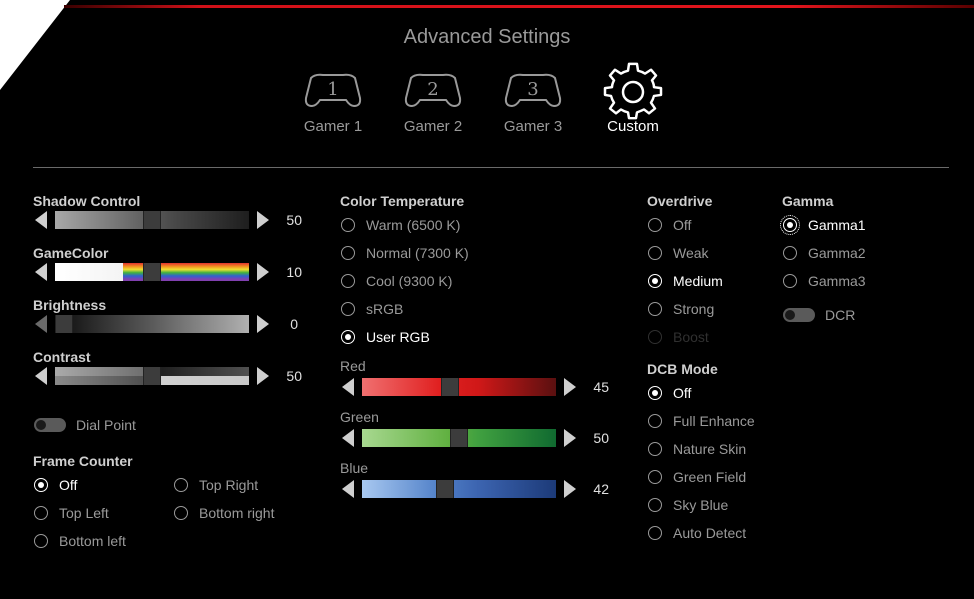 This screenshot has height=599, width=974. Describe the element at coordinates (372, 309) in the screenshot. I see `color-temp-option-srgb: sRGB` at that location.